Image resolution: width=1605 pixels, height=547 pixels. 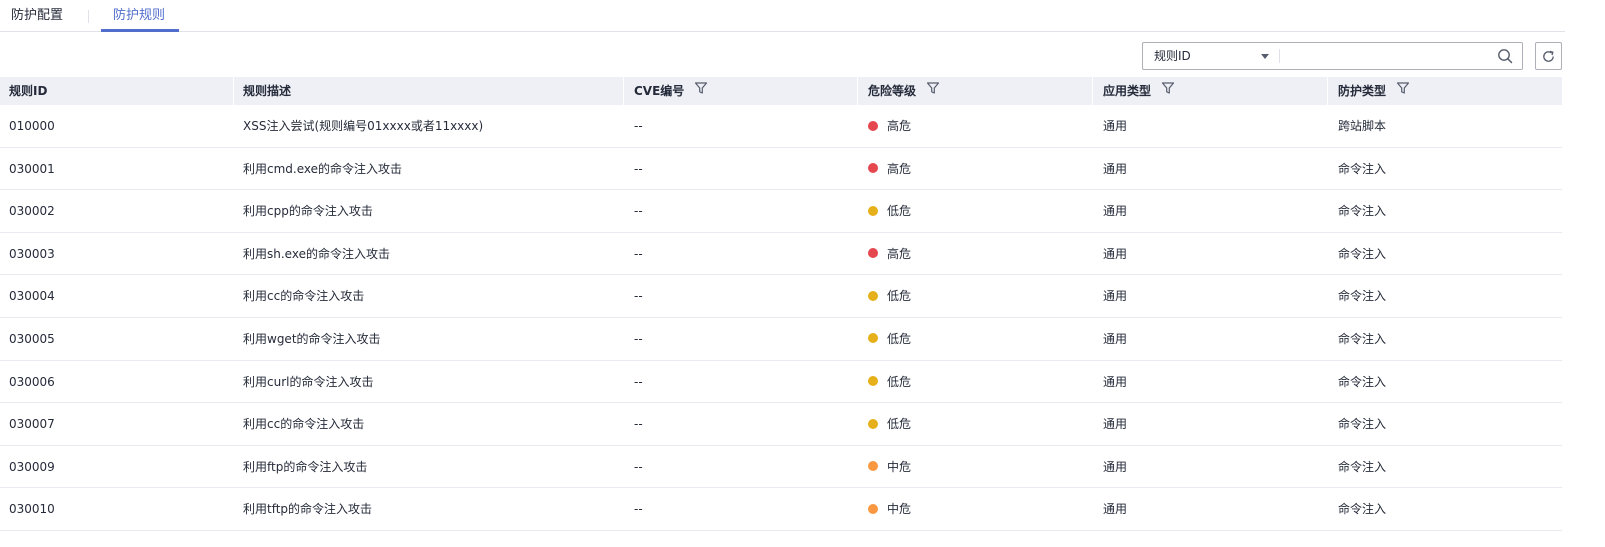 I want to click on cell-text: 利用wget的命令注入攻击, so click(x=312, y=338).